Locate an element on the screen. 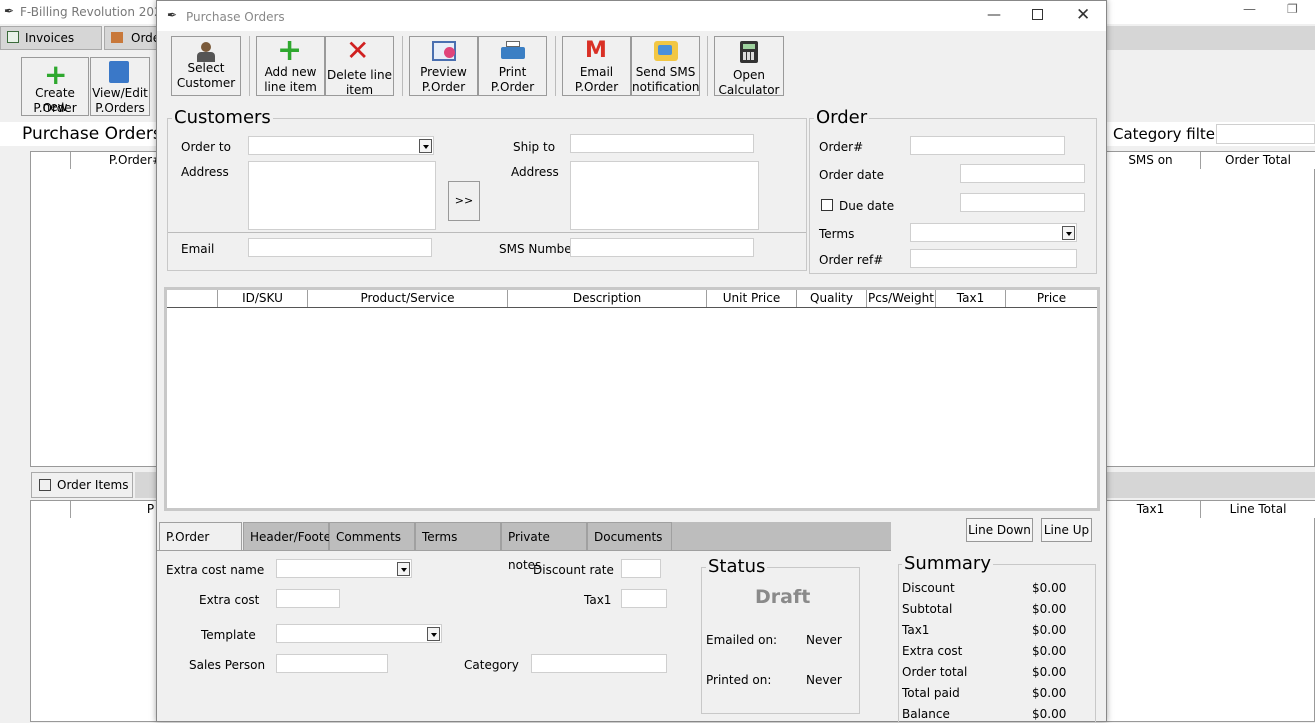 This screenshot has width=1315, height=723. restore-icon: ❐ is located at coordinates (1292, 9).